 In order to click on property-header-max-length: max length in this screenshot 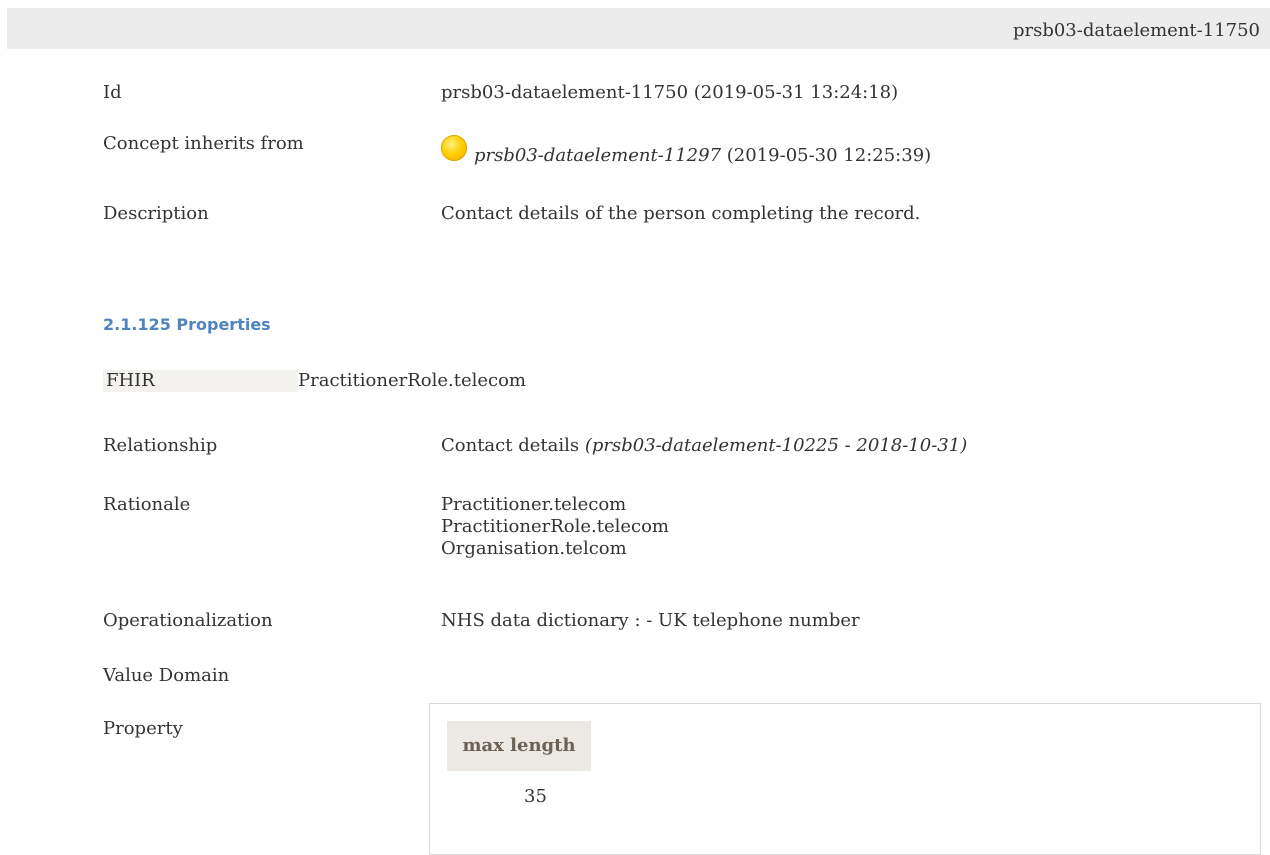, I will do `click(519, 746)`.